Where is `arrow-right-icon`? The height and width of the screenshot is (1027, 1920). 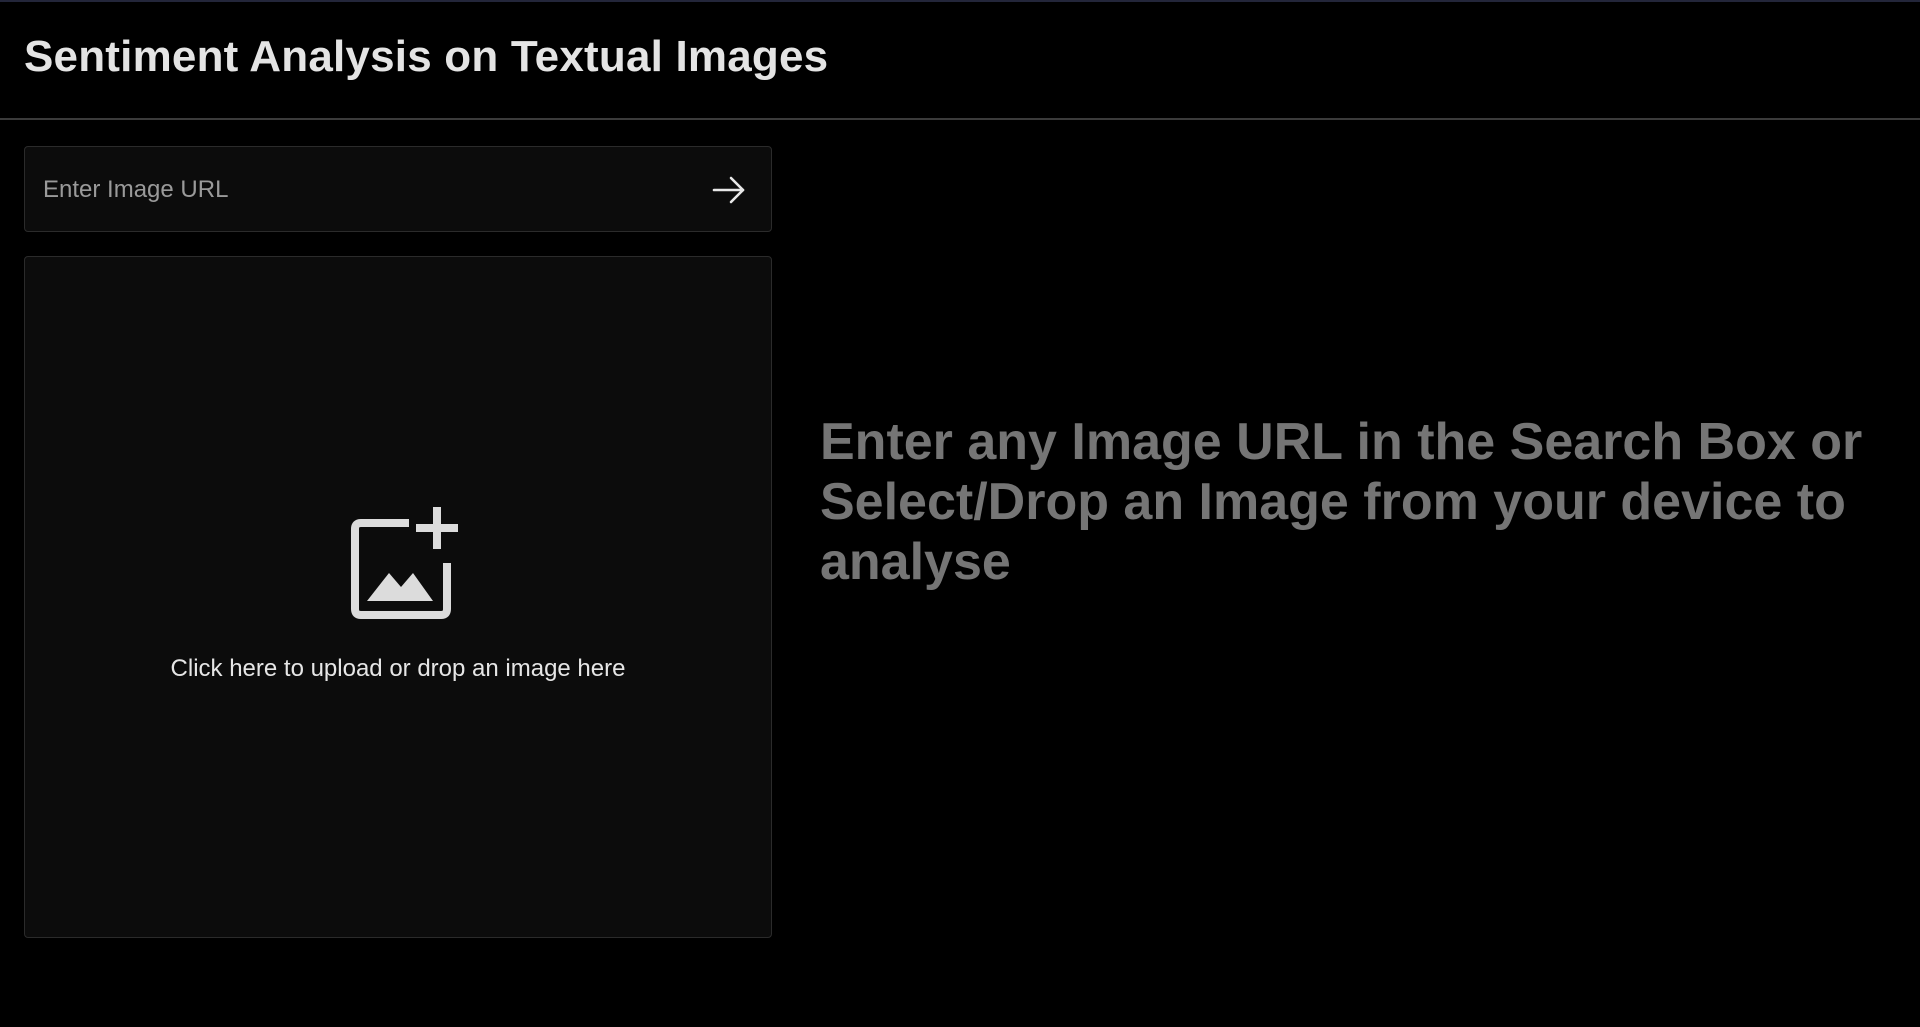
arrow-right-icon is located at coordinates (728, 190).